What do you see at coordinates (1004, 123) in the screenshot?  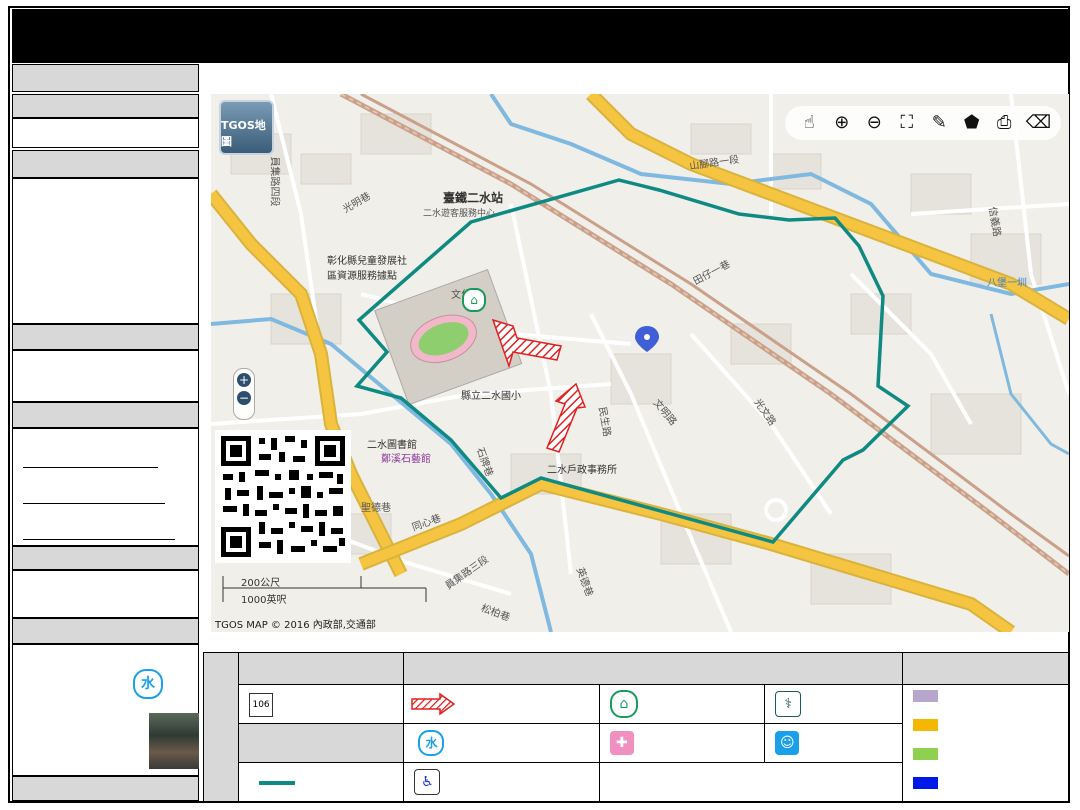 I see `print-icon: ⎙` at bounding box center [1004, 123].